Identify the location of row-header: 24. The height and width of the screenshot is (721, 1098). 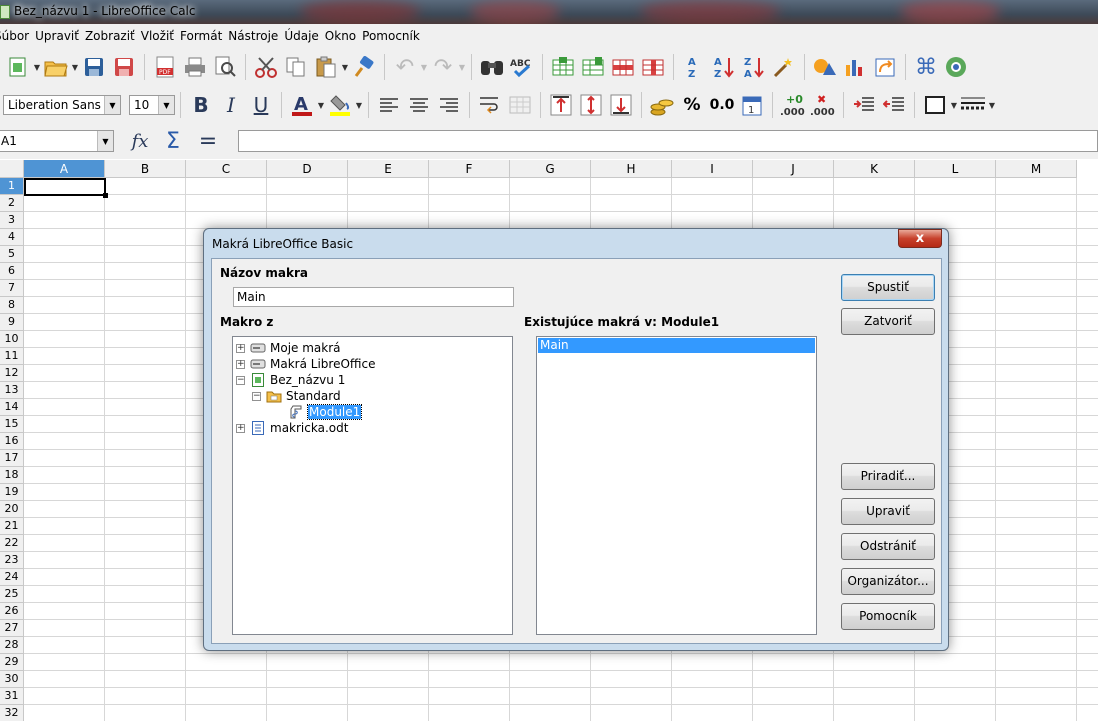
(12, 577).